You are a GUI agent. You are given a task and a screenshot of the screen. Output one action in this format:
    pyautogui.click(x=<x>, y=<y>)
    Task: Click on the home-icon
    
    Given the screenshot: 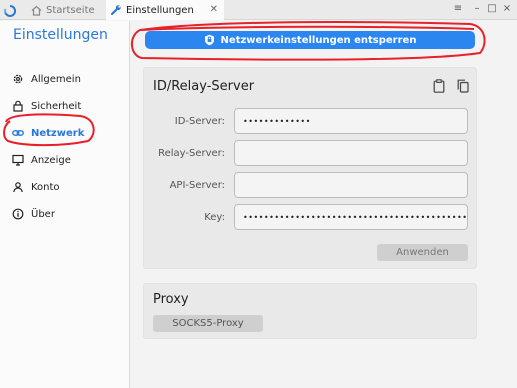 What is the action you would take?
    pyautogui.click(x=36, y=10)
    